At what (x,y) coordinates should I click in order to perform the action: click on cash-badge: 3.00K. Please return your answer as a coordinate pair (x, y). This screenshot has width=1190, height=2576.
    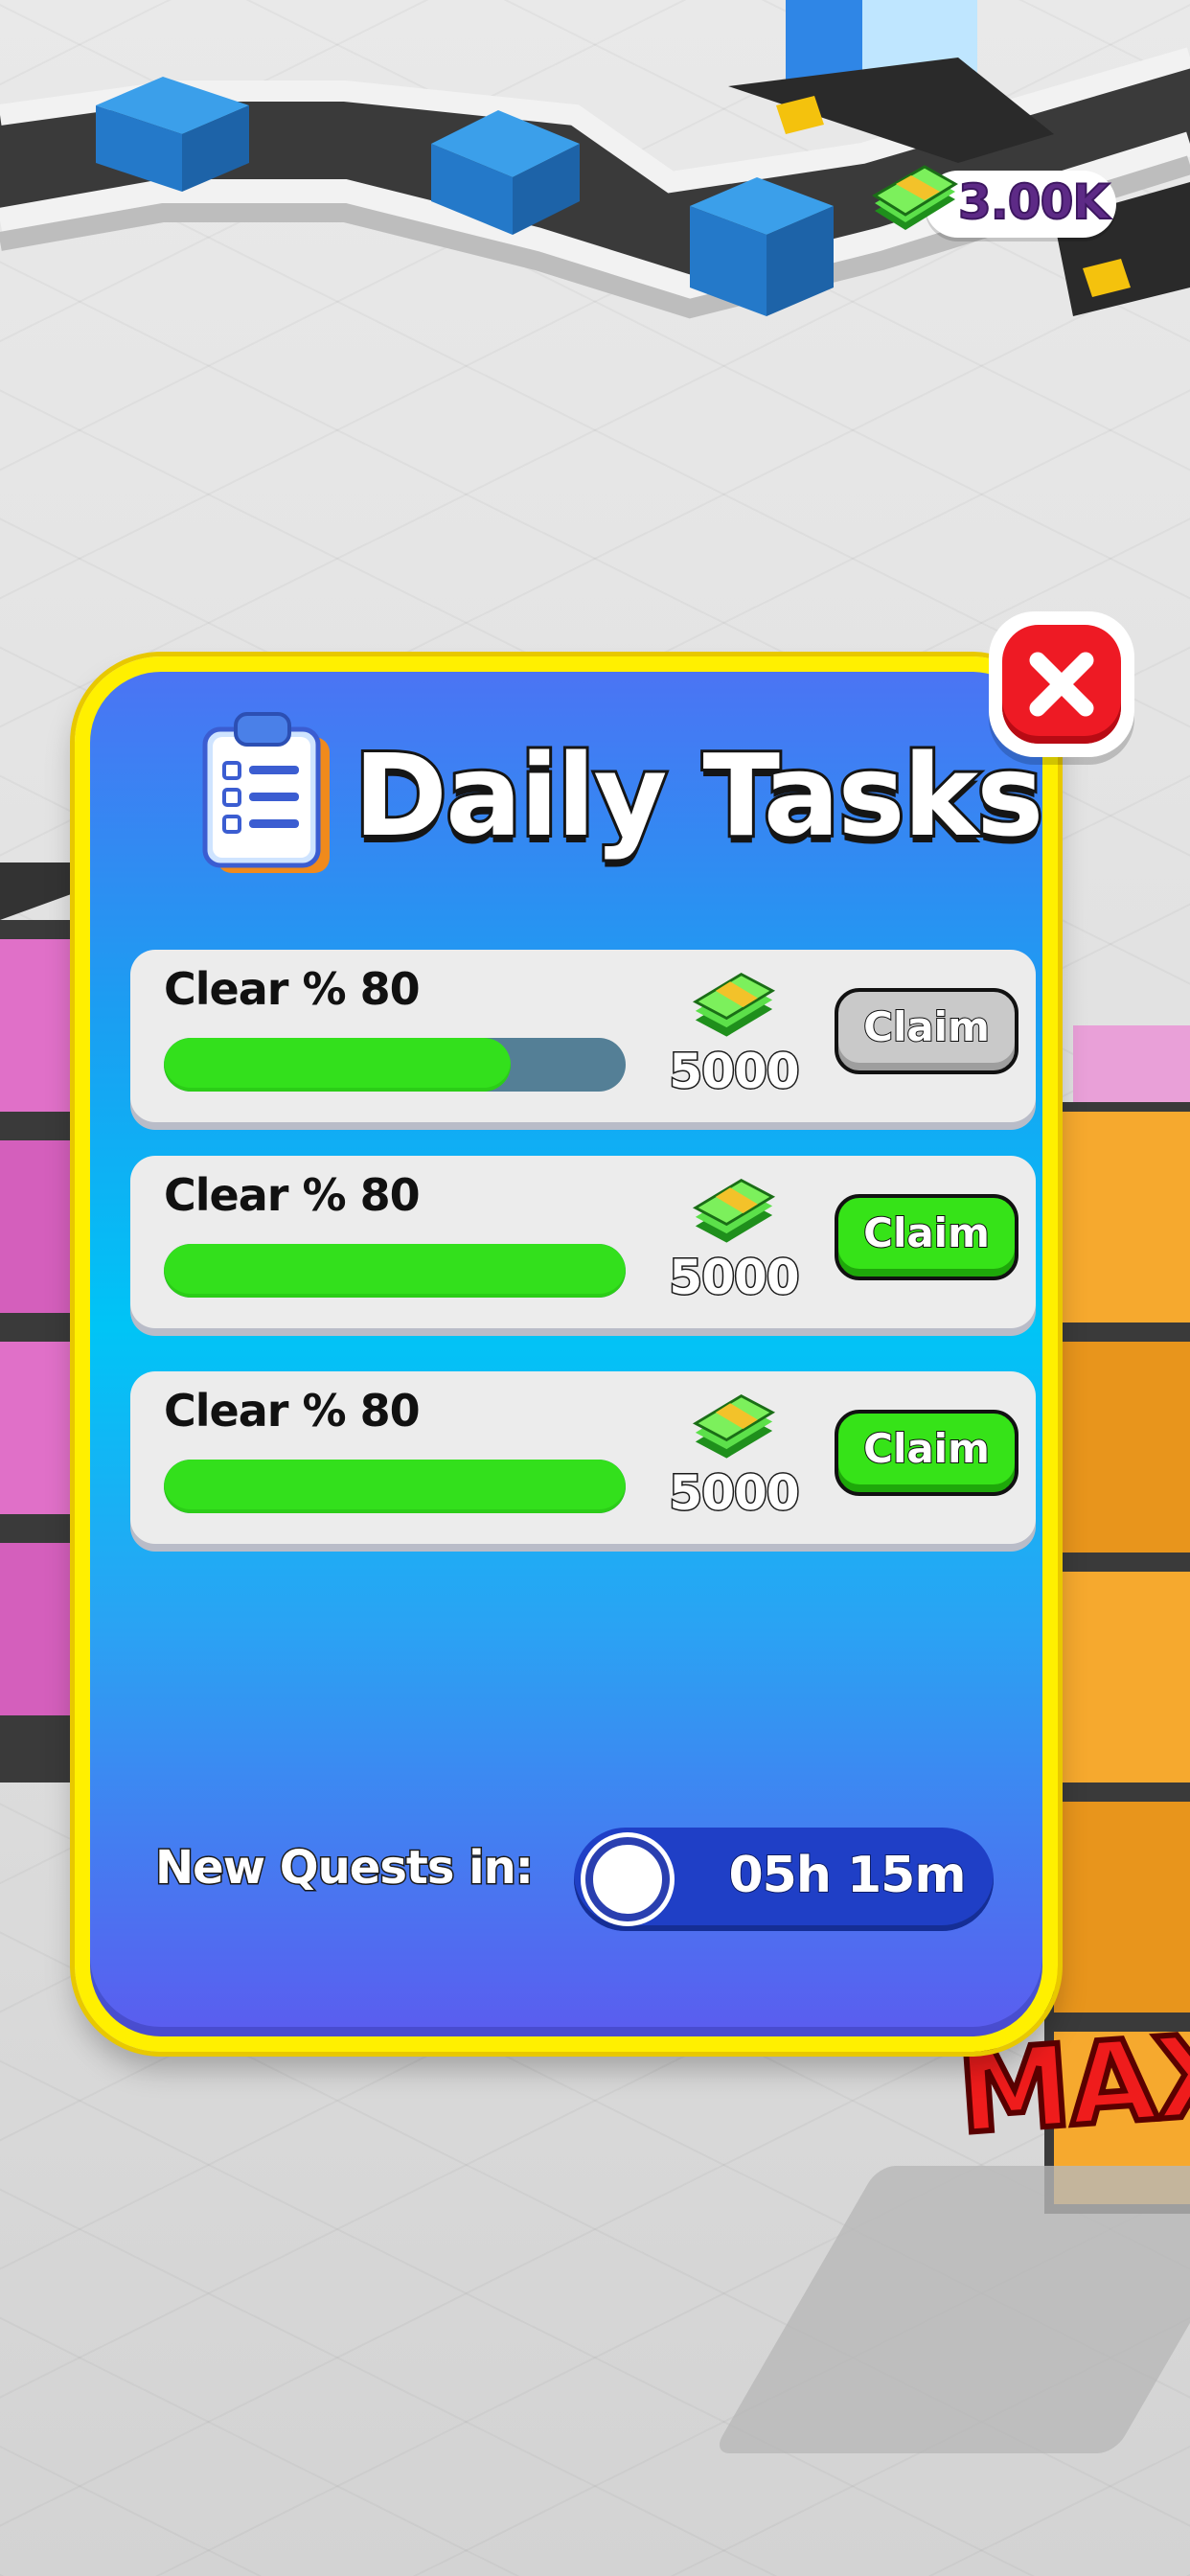
    Looking at the image, I should click on (997, 206).